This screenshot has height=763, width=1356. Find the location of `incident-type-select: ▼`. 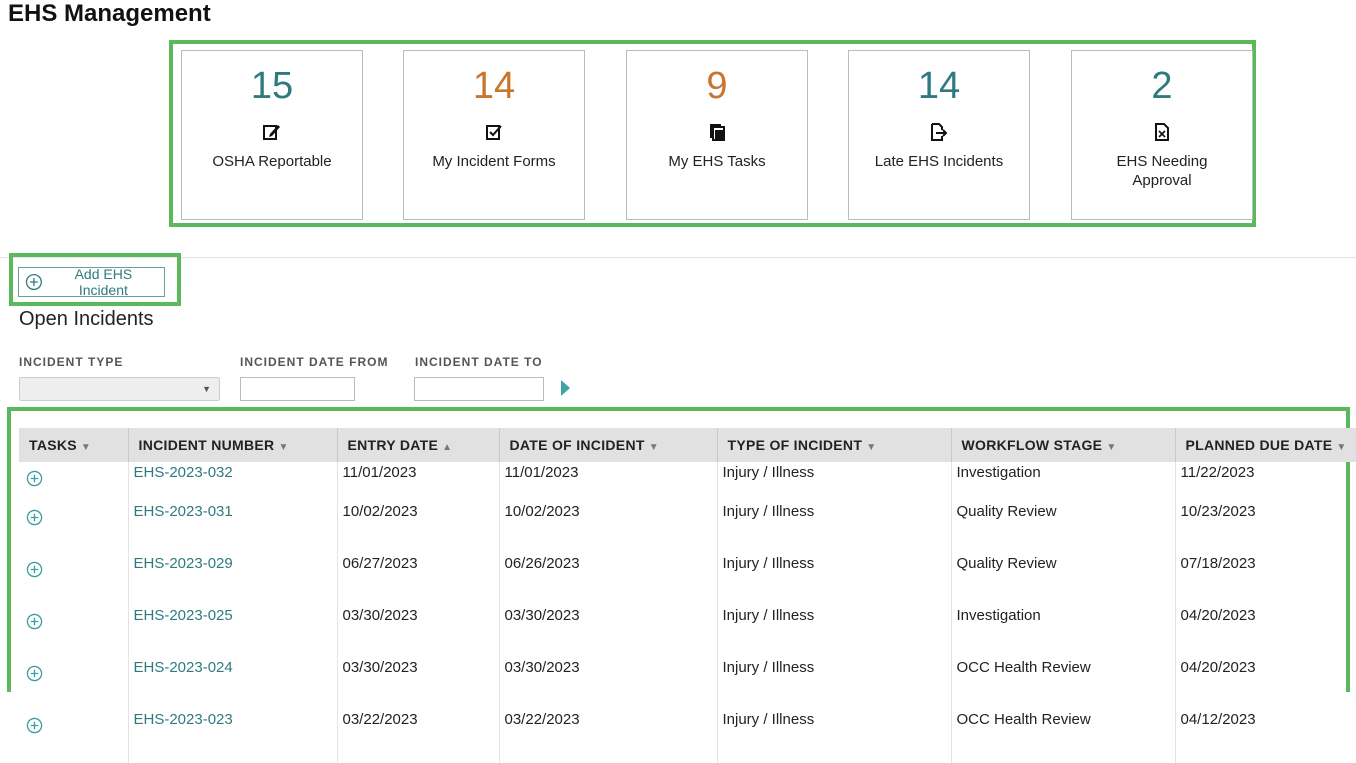

incident-type-select: ▼ is located at coordinates (119, 389).